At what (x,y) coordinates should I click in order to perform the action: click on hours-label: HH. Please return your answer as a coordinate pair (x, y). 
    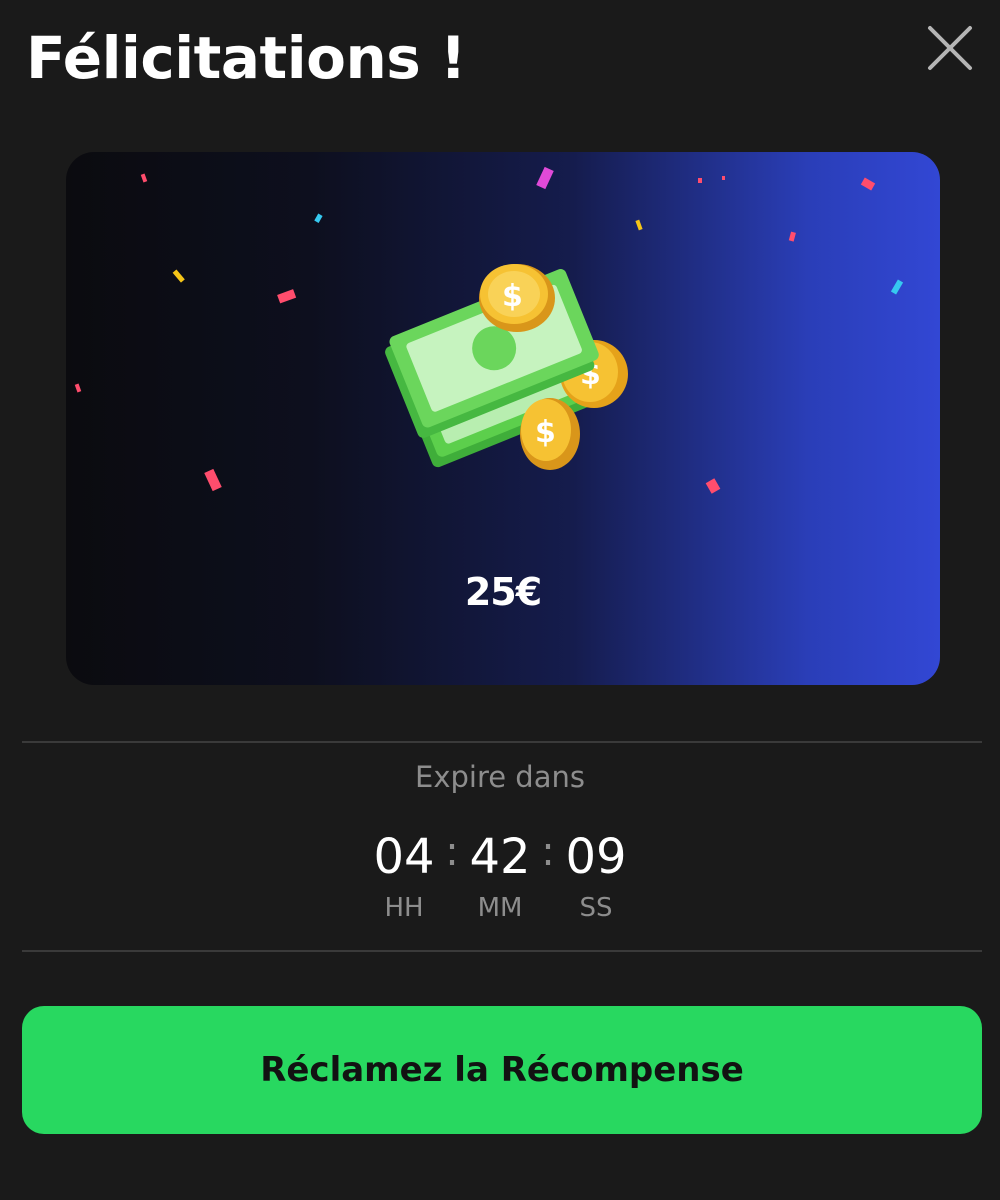
    Looking at the image, I should click on (404, 908).